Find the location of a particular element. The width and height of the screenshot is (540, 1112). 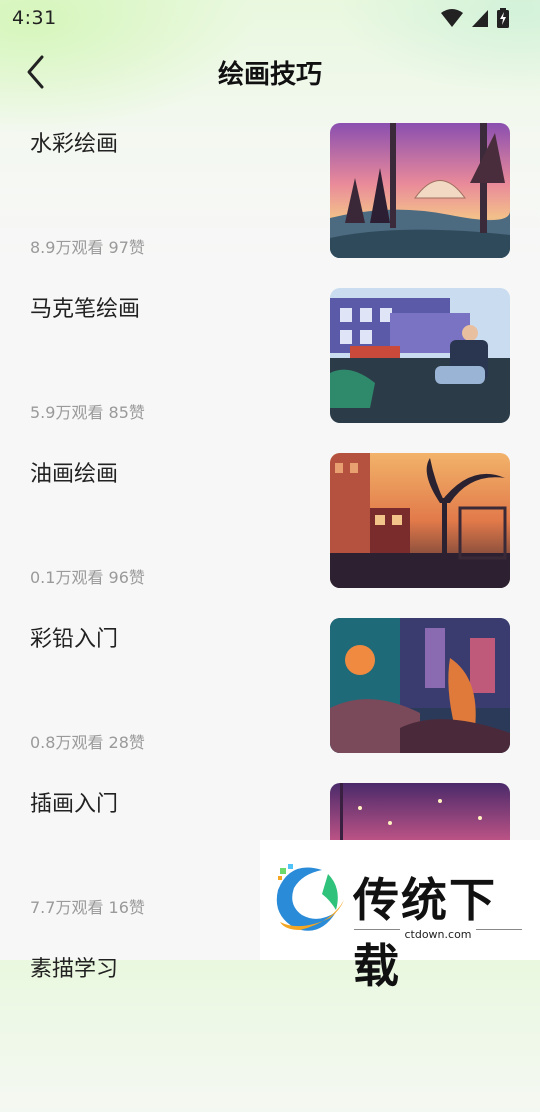

watercolor-scene-image is located at coordinates (420, 190).